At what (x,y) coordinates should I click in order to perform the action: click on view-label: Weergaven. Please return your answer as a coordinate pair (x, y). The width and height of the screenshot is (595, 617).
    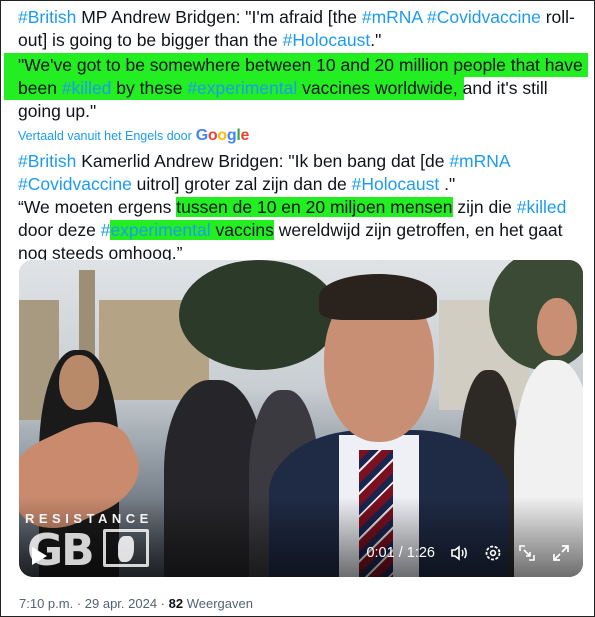
    Looking at the image, I should click on (218, 603).